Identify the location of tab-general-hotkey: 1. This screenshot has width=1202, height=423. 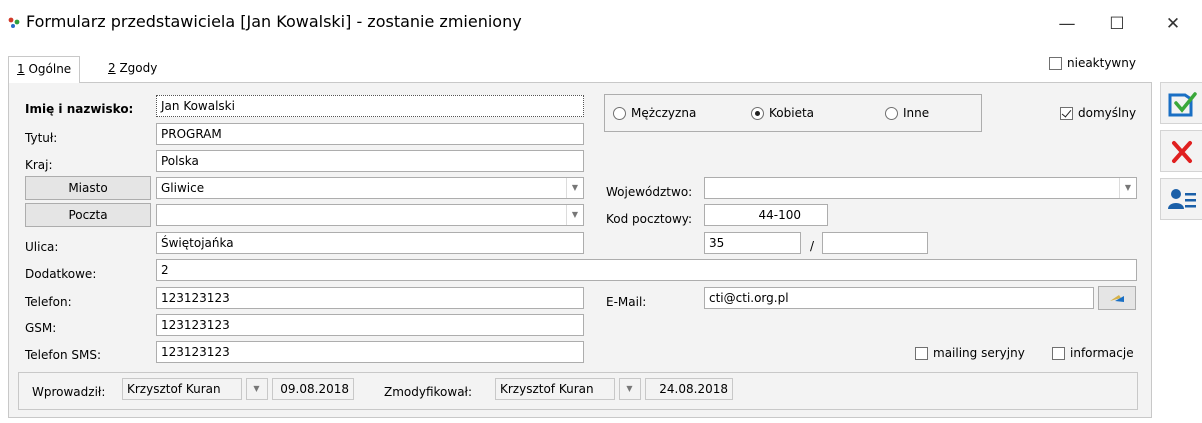
(21, 69).